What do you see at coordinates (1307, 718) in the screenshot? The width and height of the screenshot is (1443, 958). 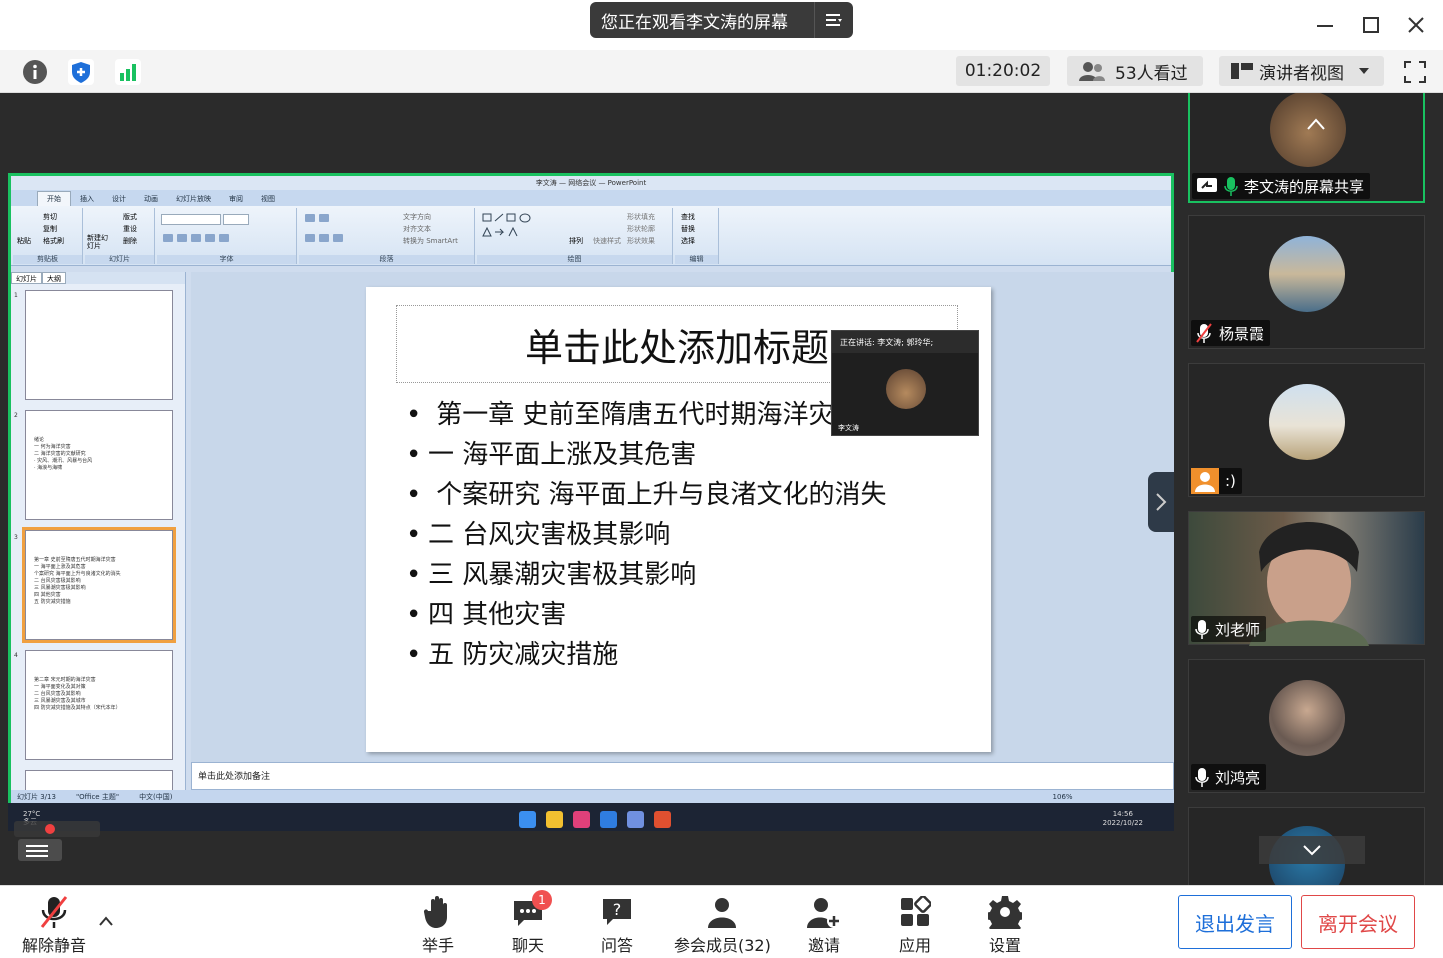 I see `participant-avatar` at bounding box center [1307, 718].